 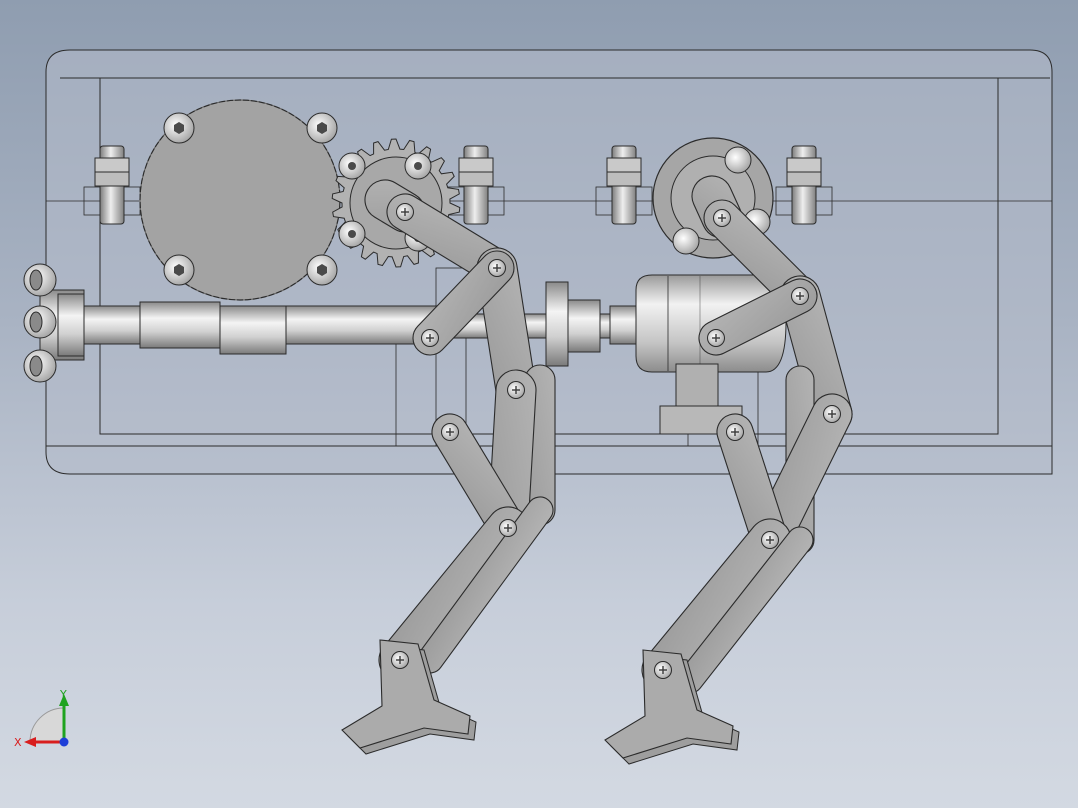 What do you see at coordinates (41, 718) in the screenshot?
I see `orientation-triad: Y X` at bounding box center [41, 718].